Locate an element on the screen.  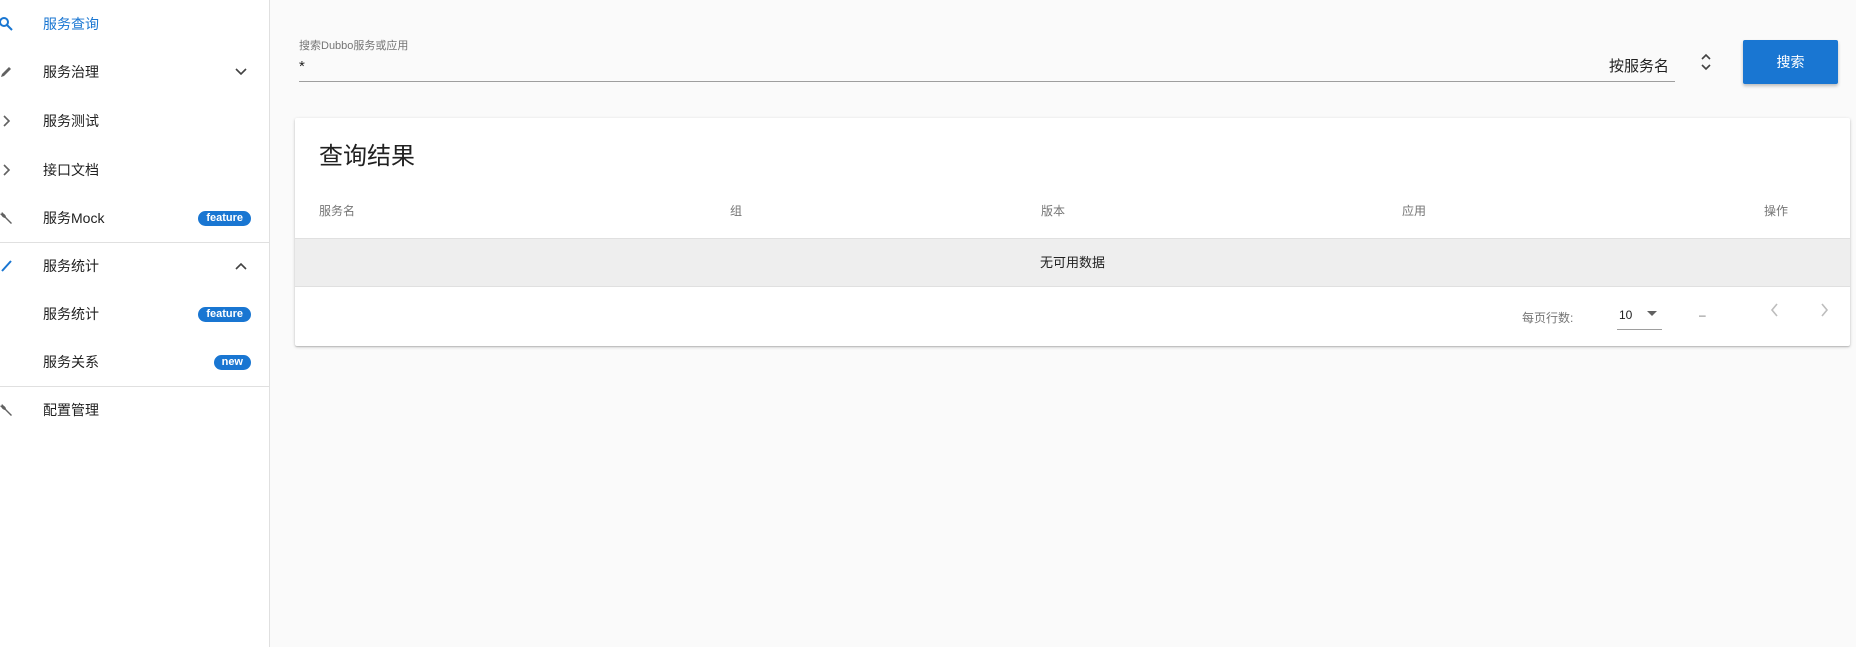
rows-per-page-value: 10 is located at coordinates (1626, 315).